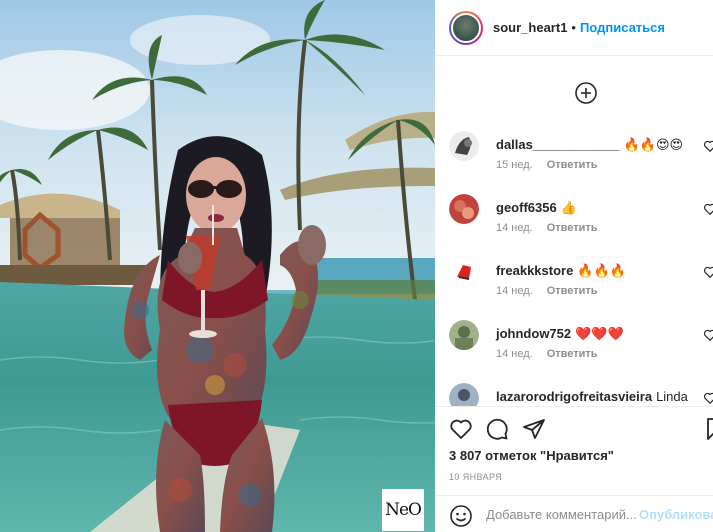  Describe the element at coordinates (708, 429) in the screenshot. I see `bookmark-icon` at that location.